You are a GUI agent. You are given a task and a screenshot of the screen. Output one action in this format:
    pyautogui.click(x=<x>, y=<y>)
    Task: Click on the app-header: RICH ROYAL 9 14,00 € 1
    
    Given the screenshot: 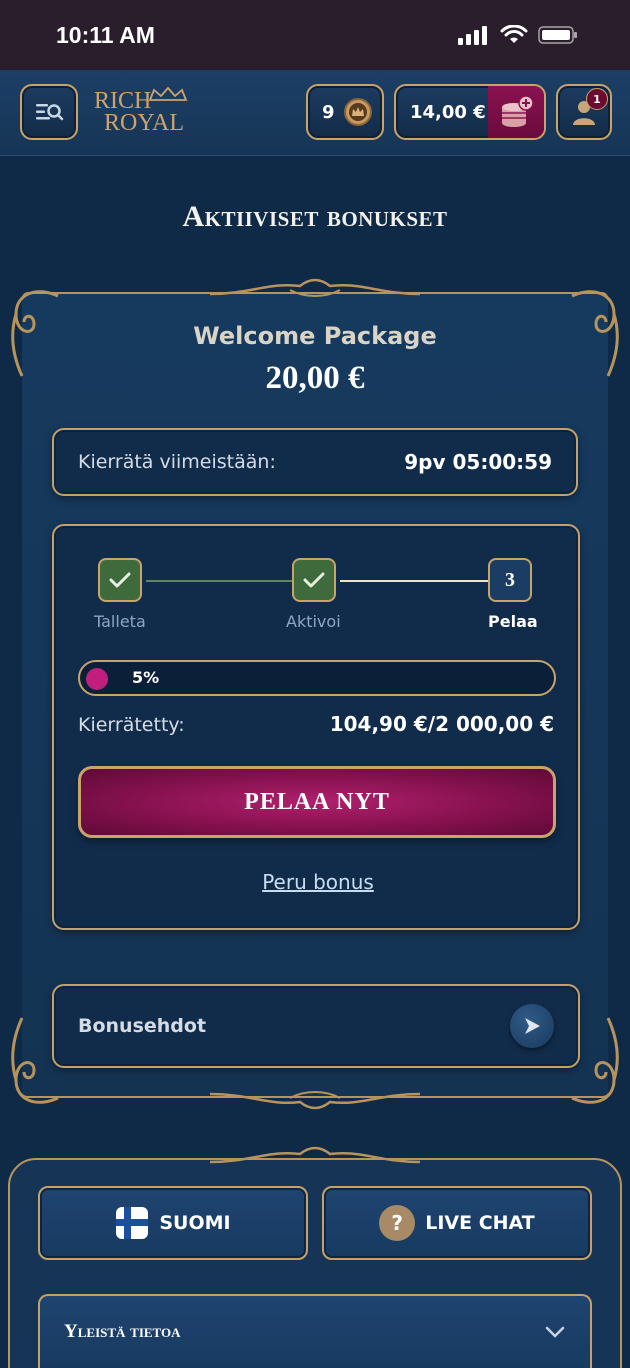 What is the action you would take?
    pyautogui.click(x=315, y=113)
    